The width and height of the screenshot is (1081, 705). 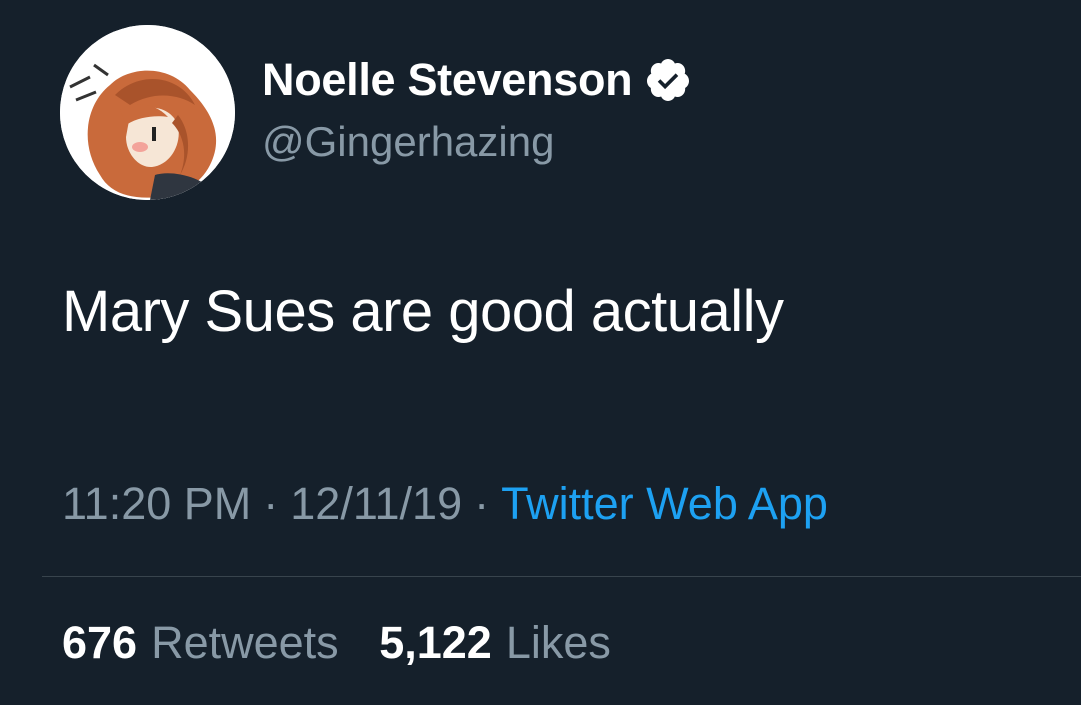 I want to click on likes-stat: 5,122 Likes, so click(x=495, y=643).